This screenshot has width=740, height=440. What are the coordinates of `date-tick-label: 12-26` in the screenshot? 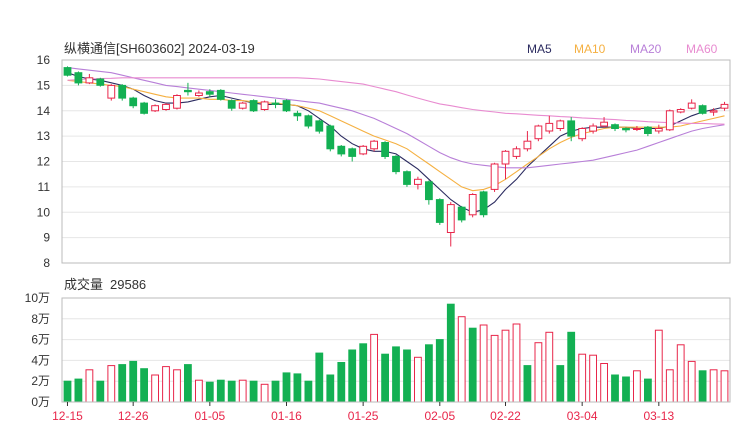 It's located at (133, 416).